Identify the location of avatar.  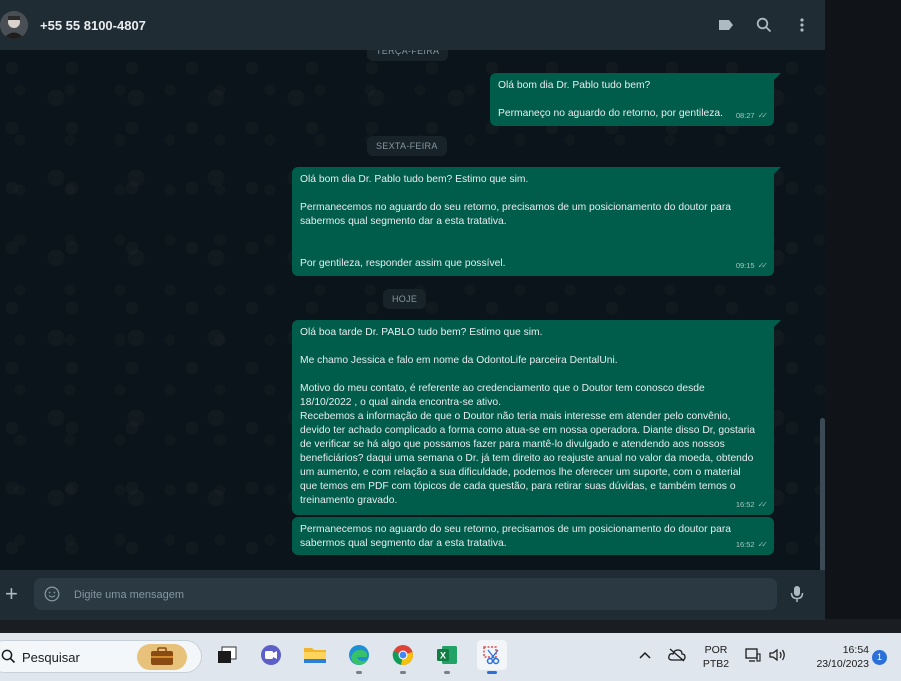
(14, 25).